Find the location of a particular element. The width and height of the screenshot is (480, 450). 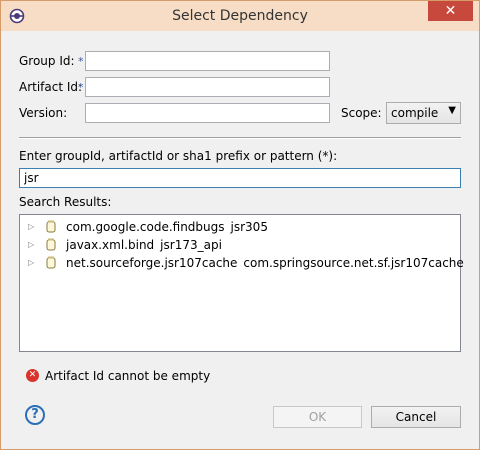

scope-label: Scope: is located at coordinates (361, 113).